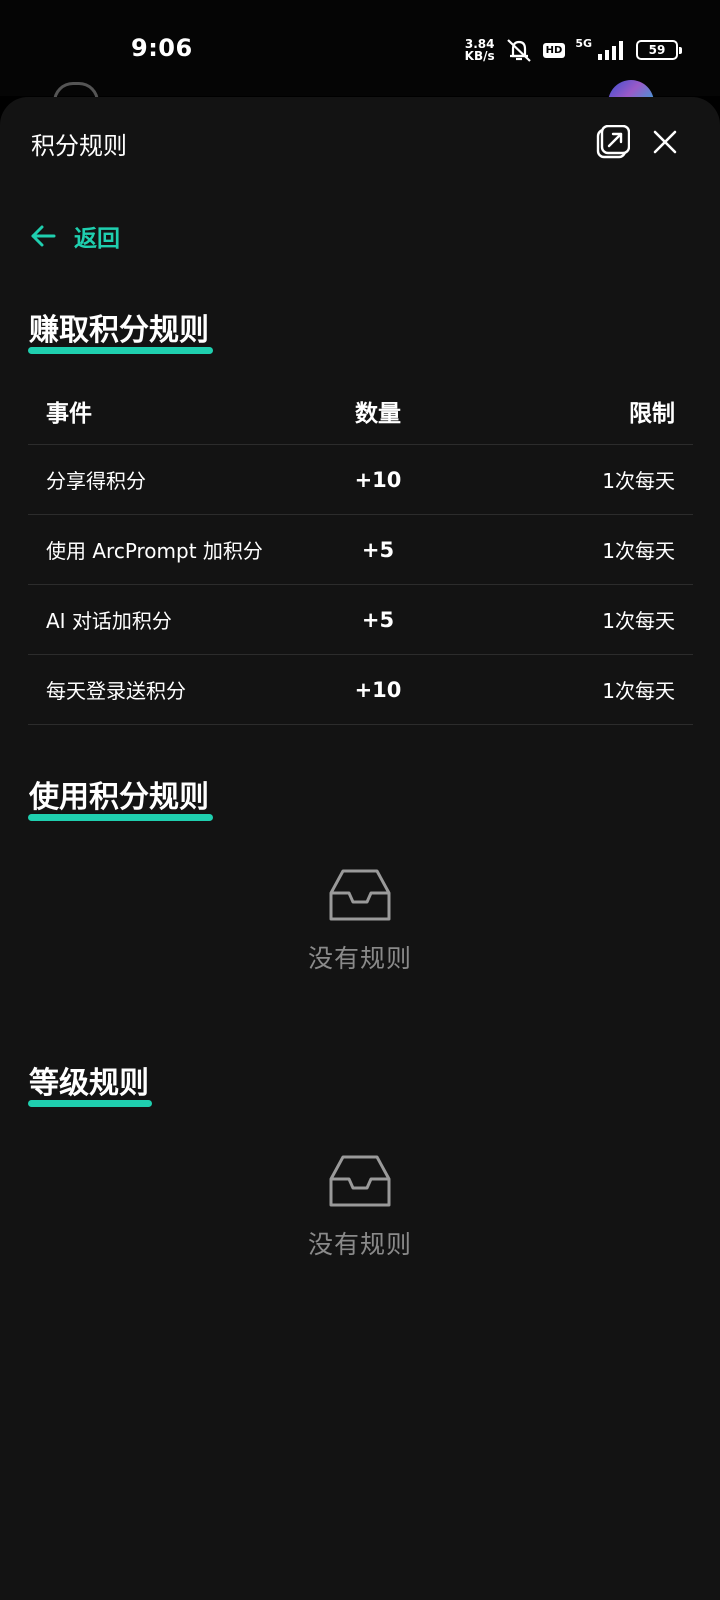 Image resolution: width=720 pixels, height=1600 pixels. I want to click on table-header: 事件 数量 限制, so click(360, 411).